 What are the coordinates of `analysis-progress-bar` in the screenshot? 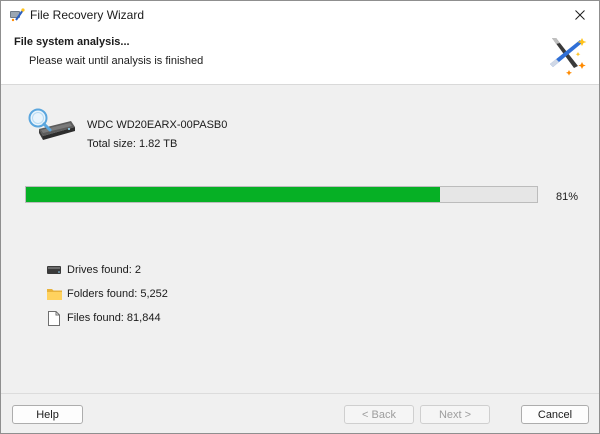 It's located at (281, 194).